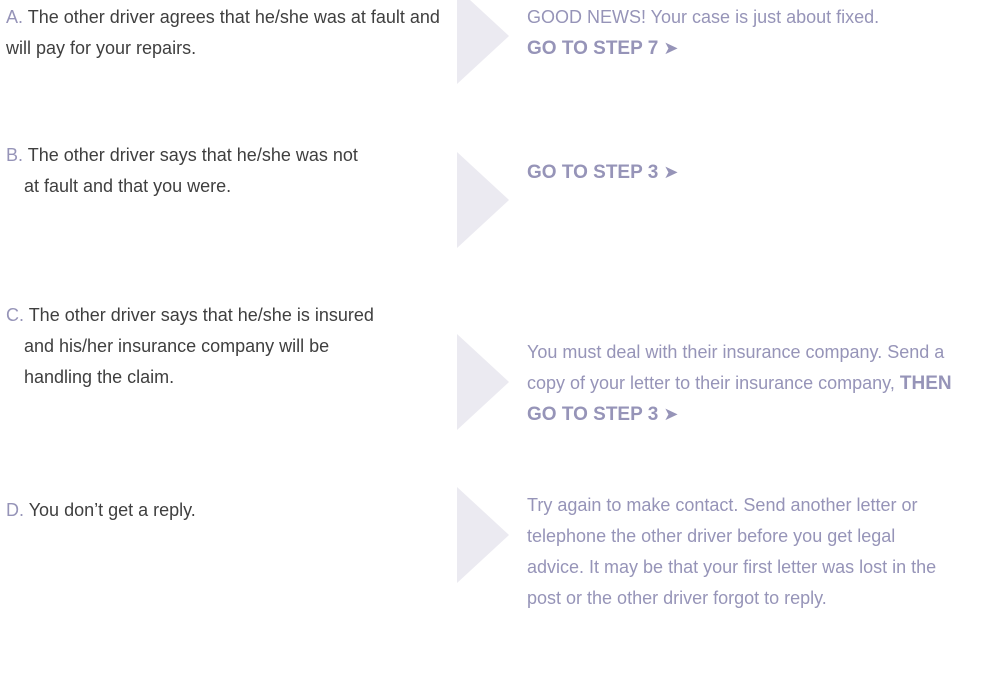 The height and width of the screenshot is (675, 984). I want to click on step-link: GO TO STEP 7, so click(592, 48).